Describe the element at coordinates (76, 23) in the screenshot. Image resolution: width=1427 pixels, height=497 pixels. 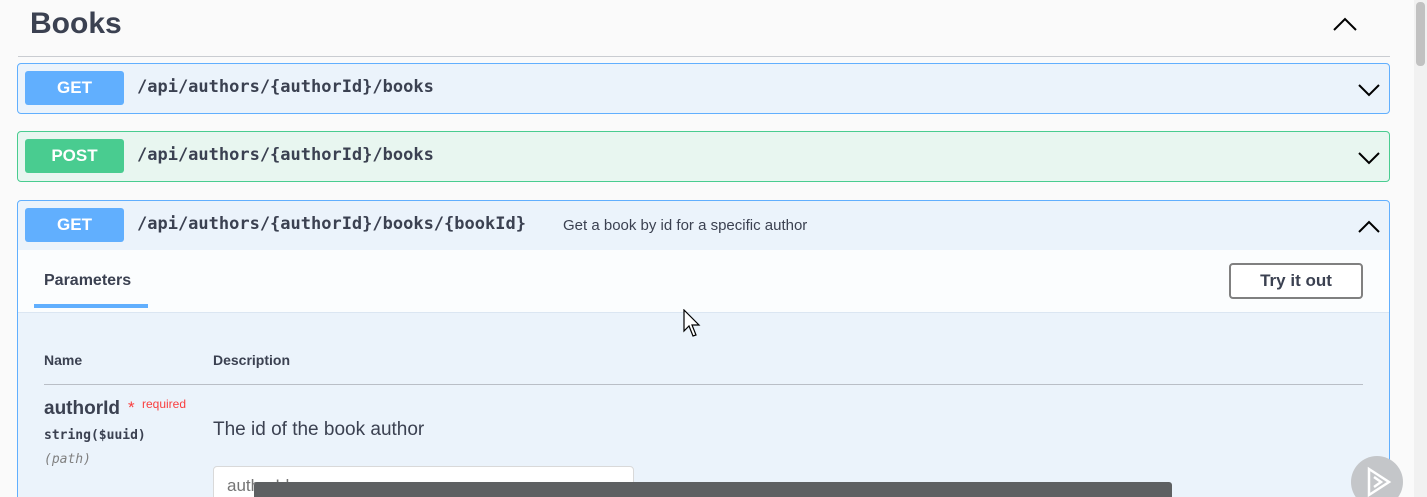
I see `section-title: Books` at that location.